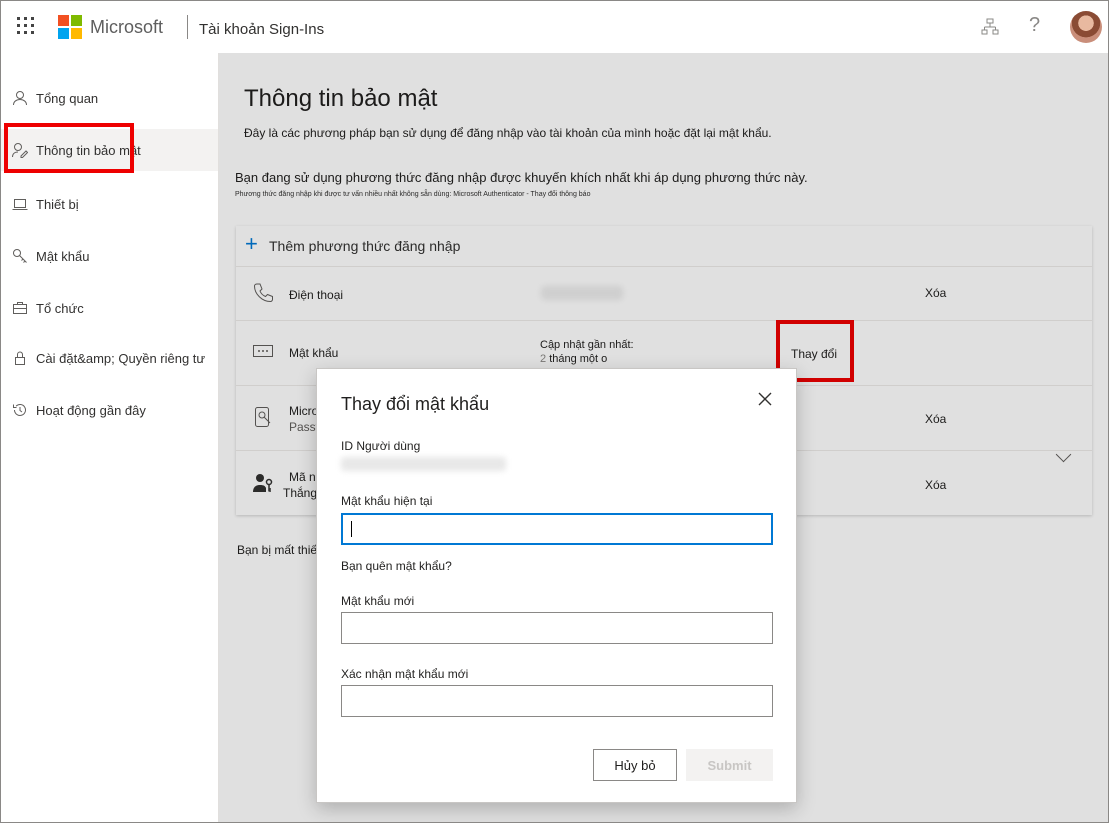 Image resolution: width=1111 pixels, height=825 pixels. I want to click on briefcase-icon, so click(20, 308).